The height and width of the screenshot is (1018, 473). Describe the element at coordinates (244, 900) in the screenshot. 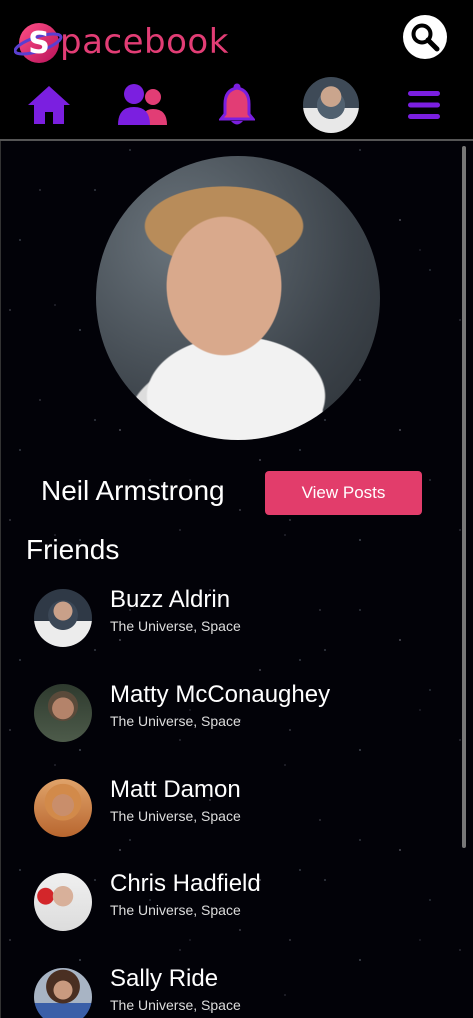

I see `list-item: Chris Hadfield The Universe, Space` at that location.